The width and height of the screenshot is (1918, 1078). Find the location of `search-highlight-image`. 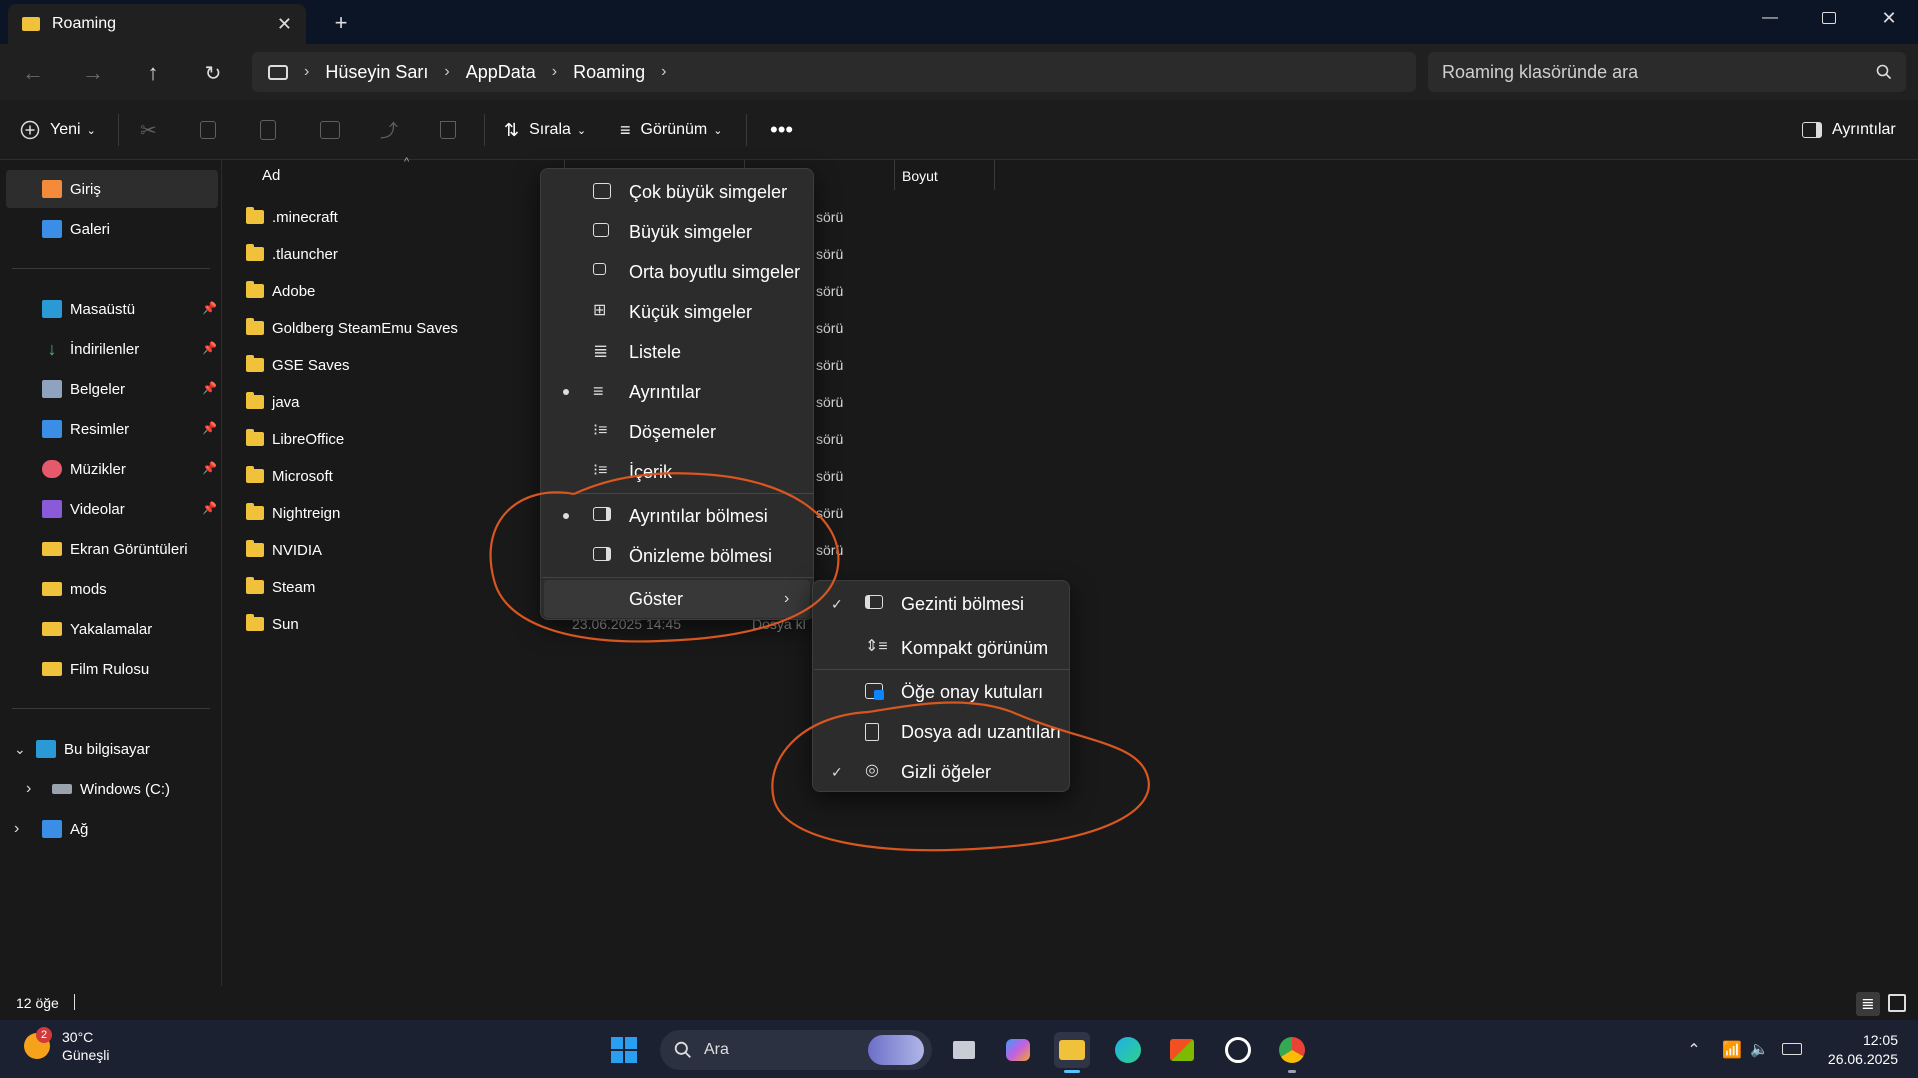

search-highlight-image is located at coordinates (896, 1050).